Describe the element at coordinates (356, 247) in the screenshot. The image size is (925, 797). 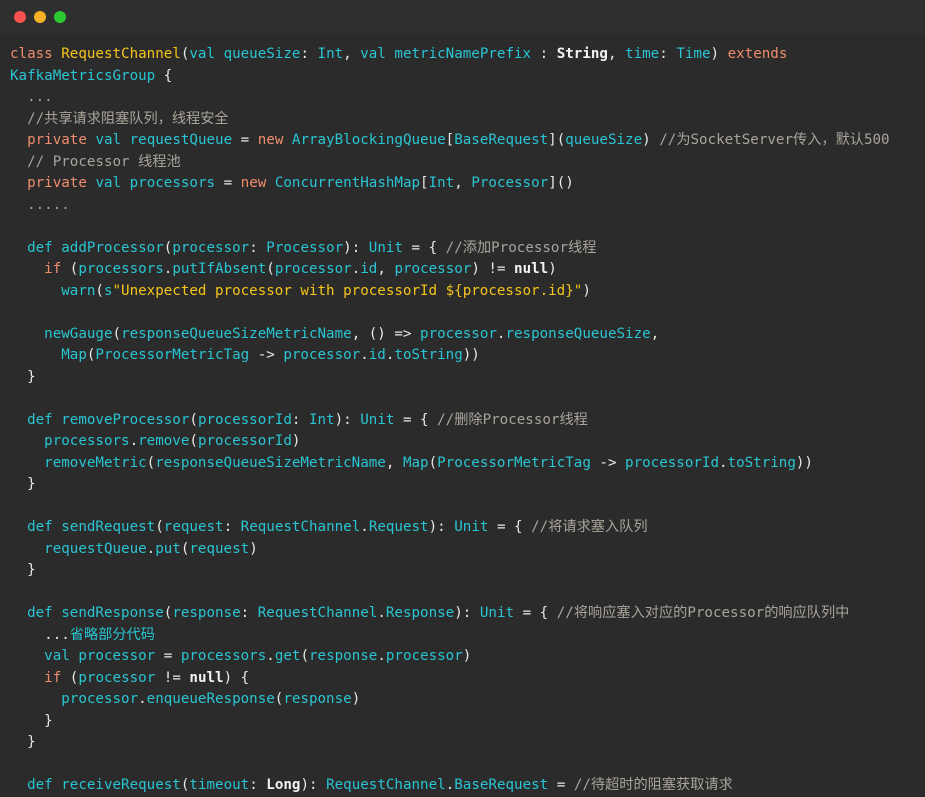
I see `code-token: ):` at that location.